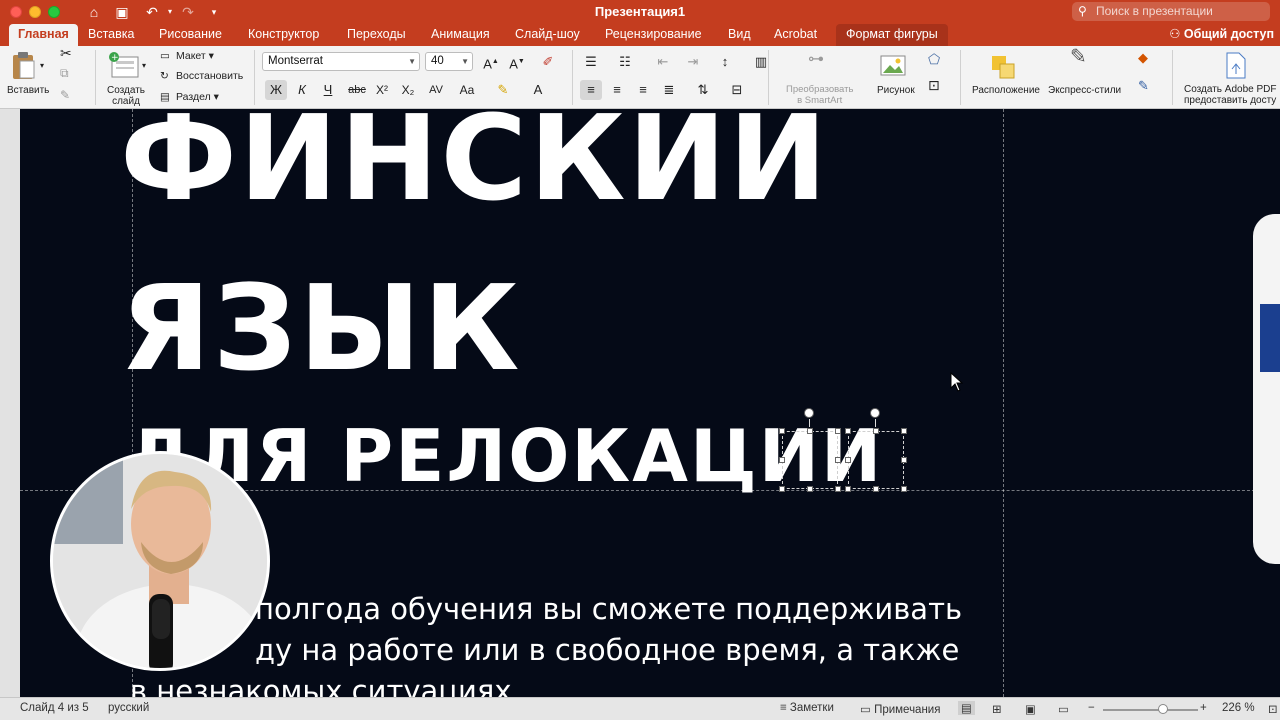 This screenshot has width=1280, height=720. I want to click on text-box-icon: ⊡, so click(934, 85).